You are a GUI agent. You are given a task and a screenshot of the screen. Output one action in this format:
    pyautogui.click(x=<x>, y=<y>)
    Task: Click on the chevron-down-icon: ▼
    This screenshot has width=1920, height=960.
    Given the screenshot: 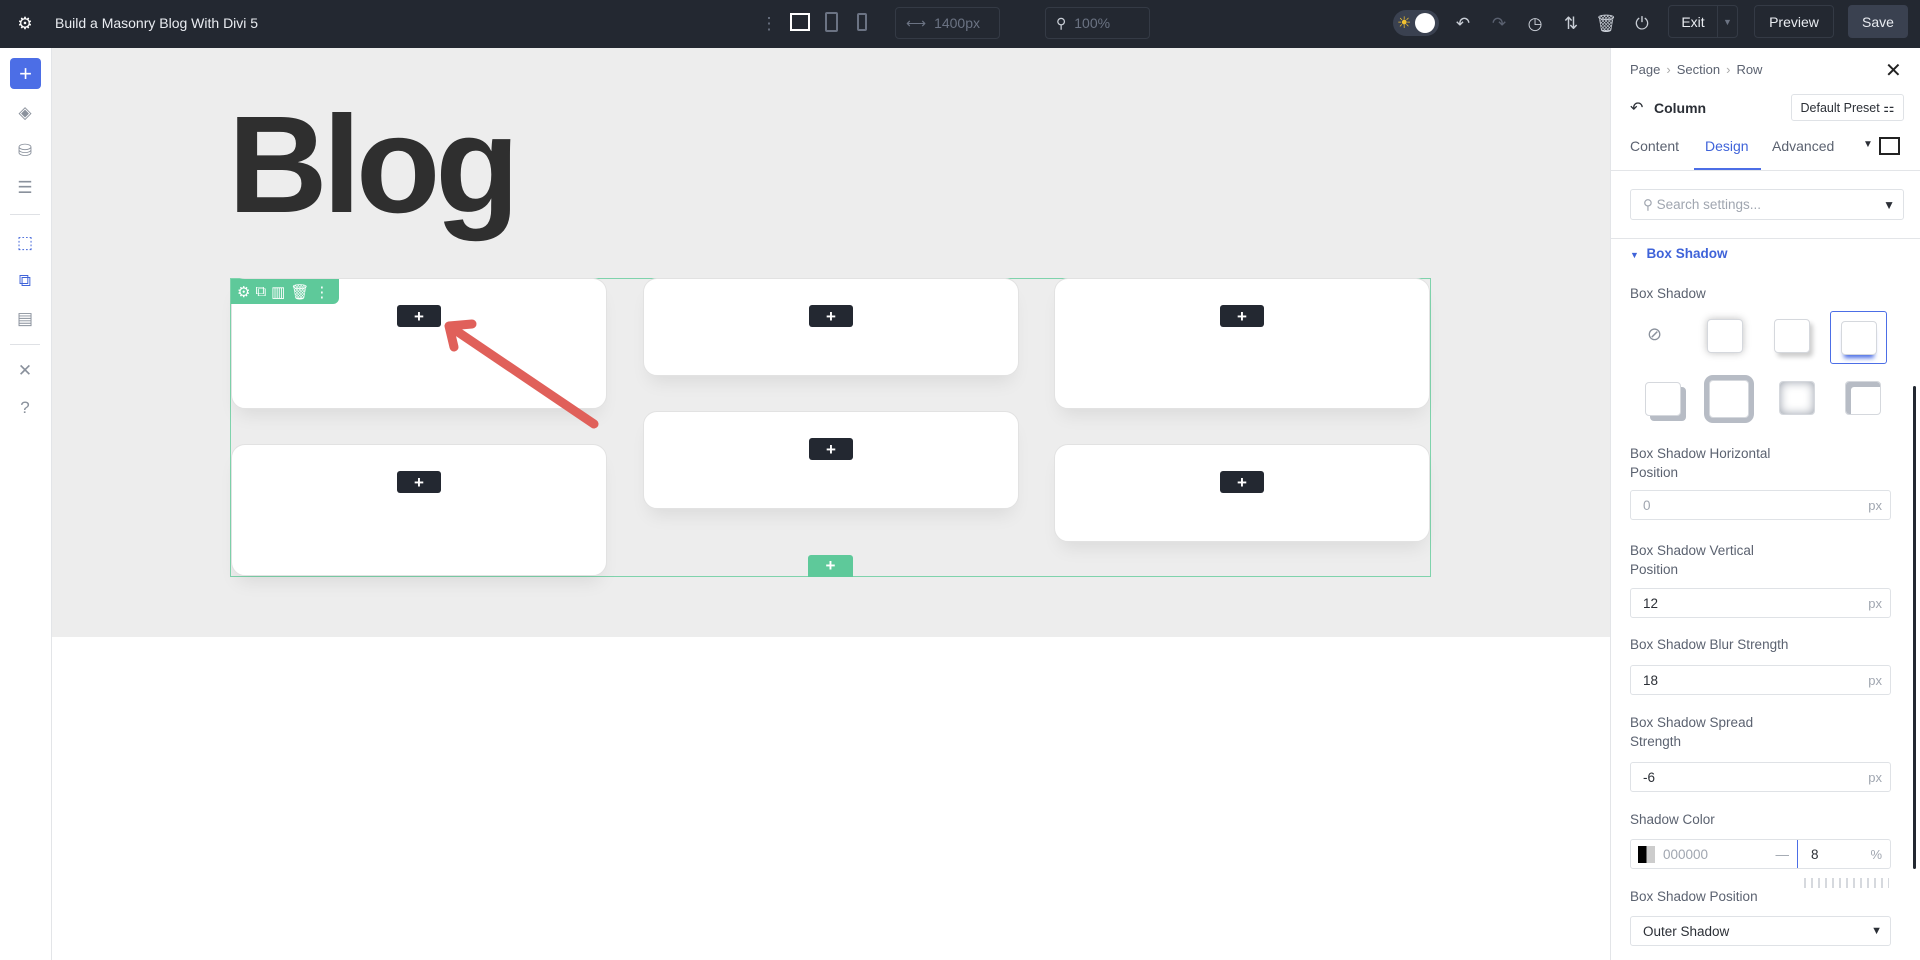 What is the action you would take?
    pyautogui.click(x=1876, y=931)
    